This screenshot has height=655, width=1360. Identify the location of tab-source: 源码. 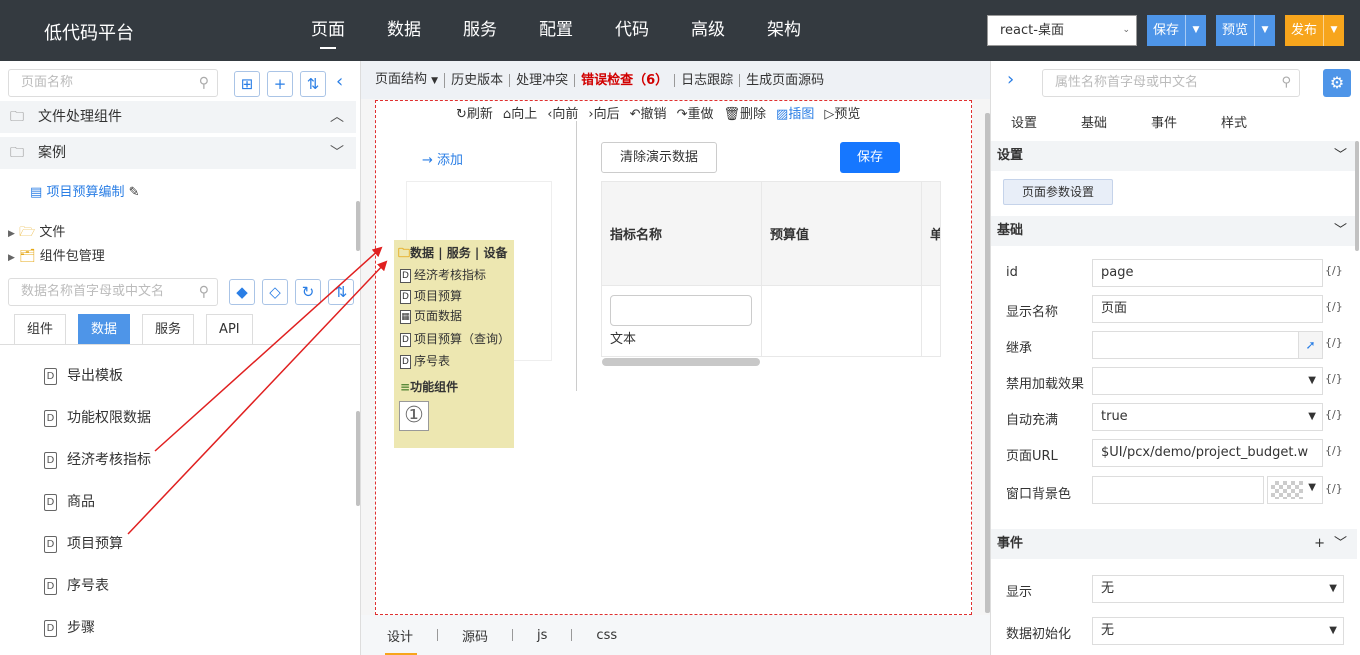
(487, 635).